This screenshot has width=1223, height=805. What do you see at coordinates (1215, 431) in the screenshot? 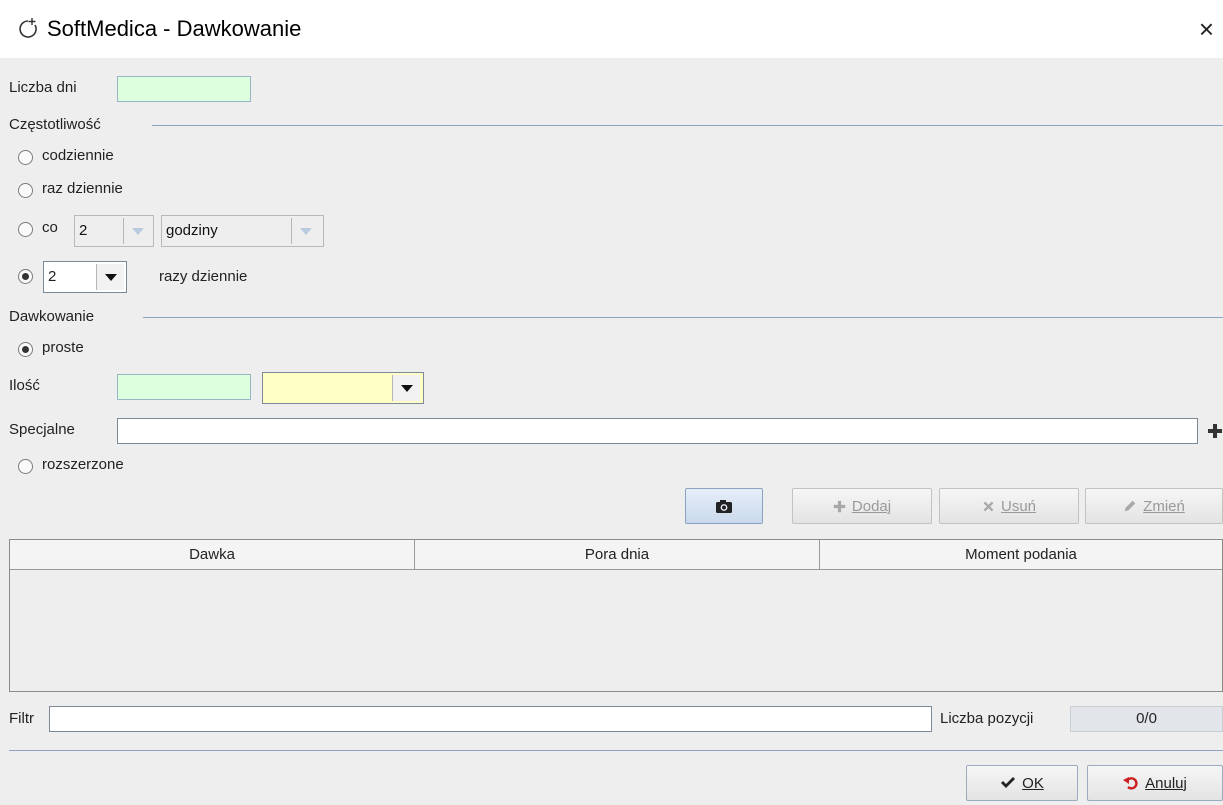
I see `add-special-icon` at bounding box center [1215, 431].